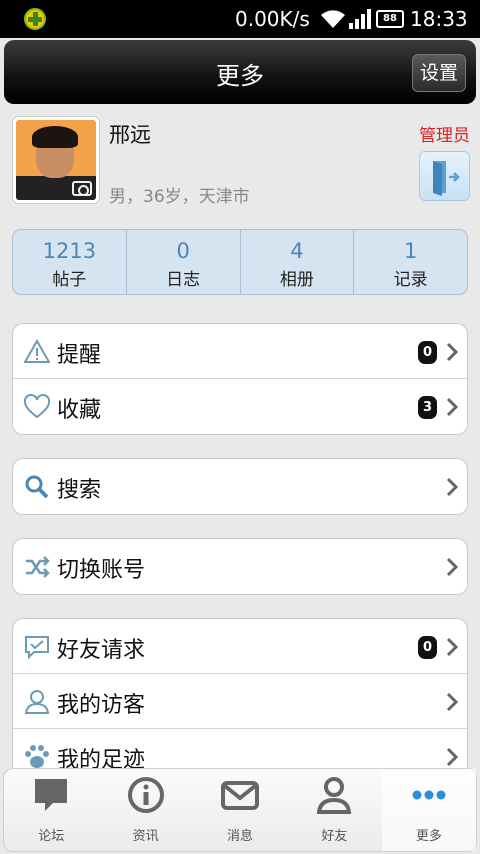 The width and height of the screenshot is (480, 854). I want to click on stat-logs: 0 日志, so click(184, 262).